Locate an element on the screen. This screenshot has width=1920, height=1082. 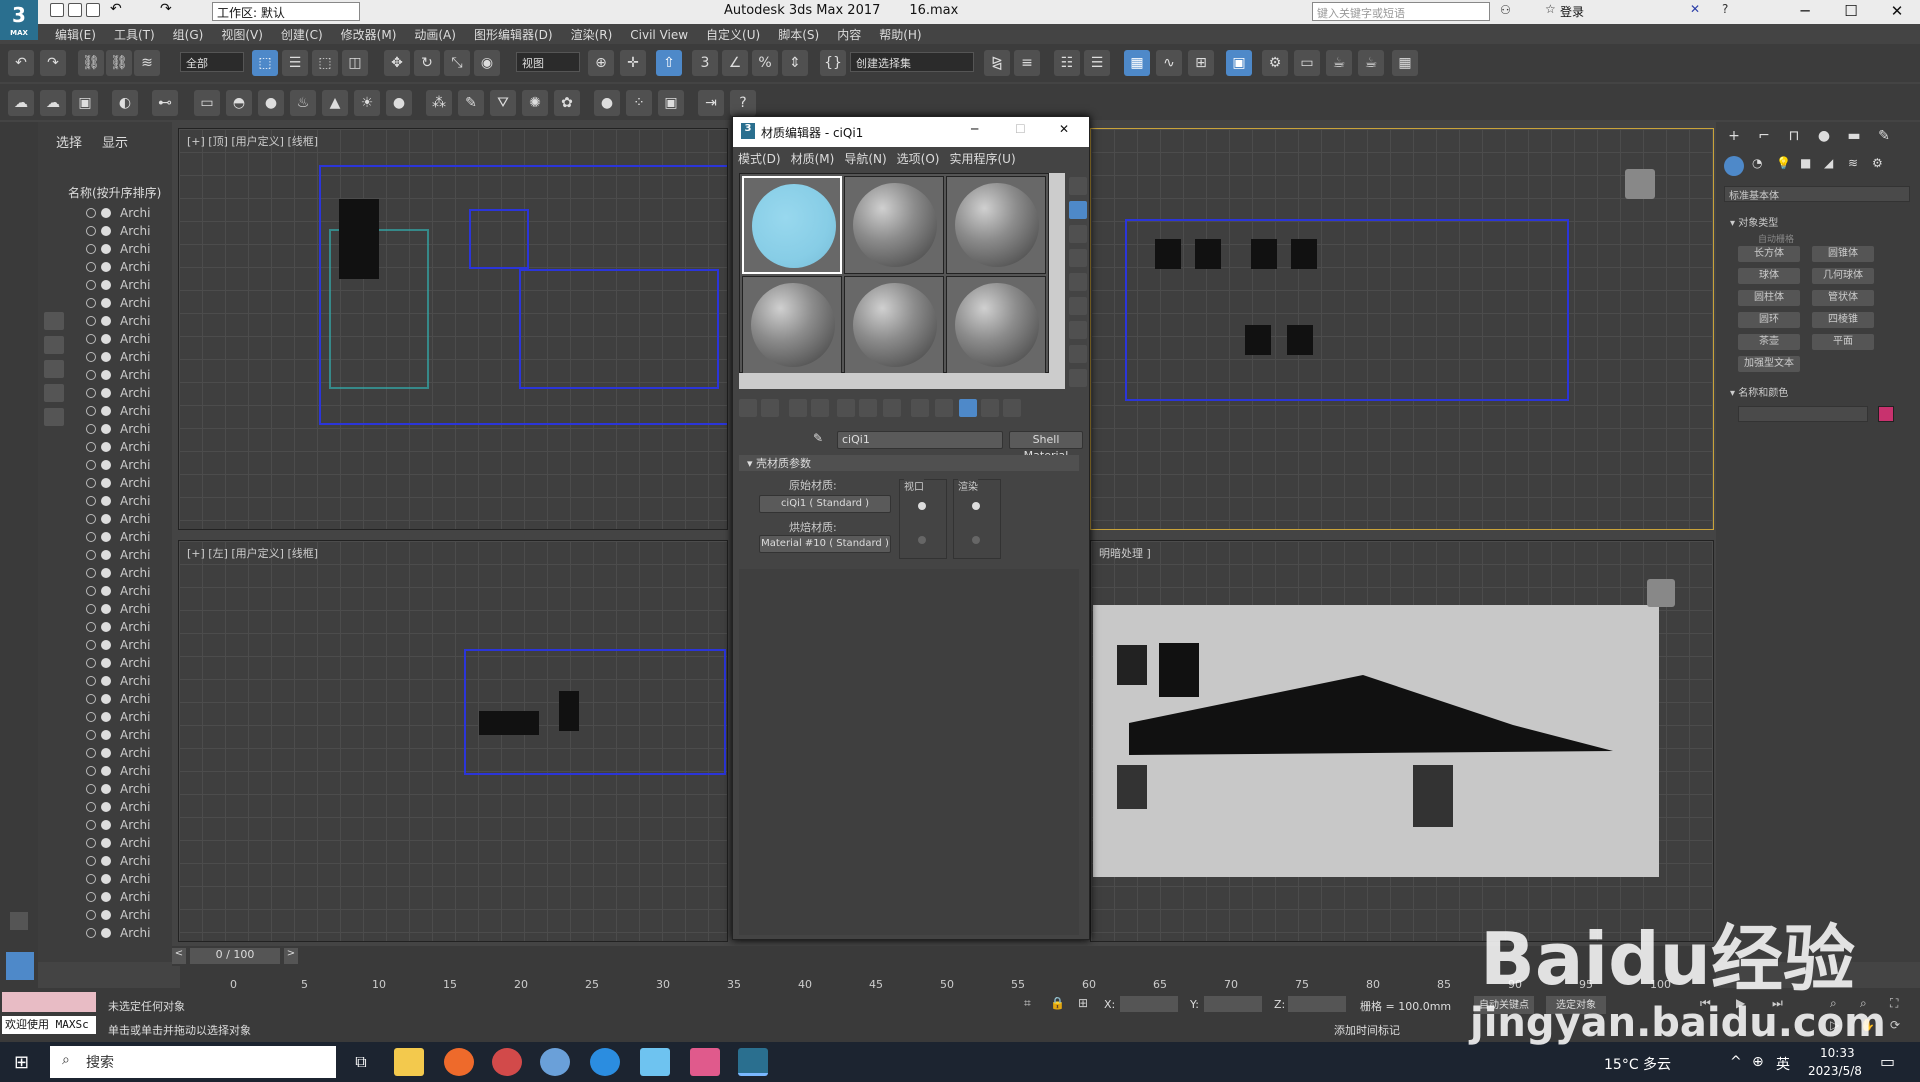
3dsmax-taskbar-icon is located at coordinates (753, 1062).